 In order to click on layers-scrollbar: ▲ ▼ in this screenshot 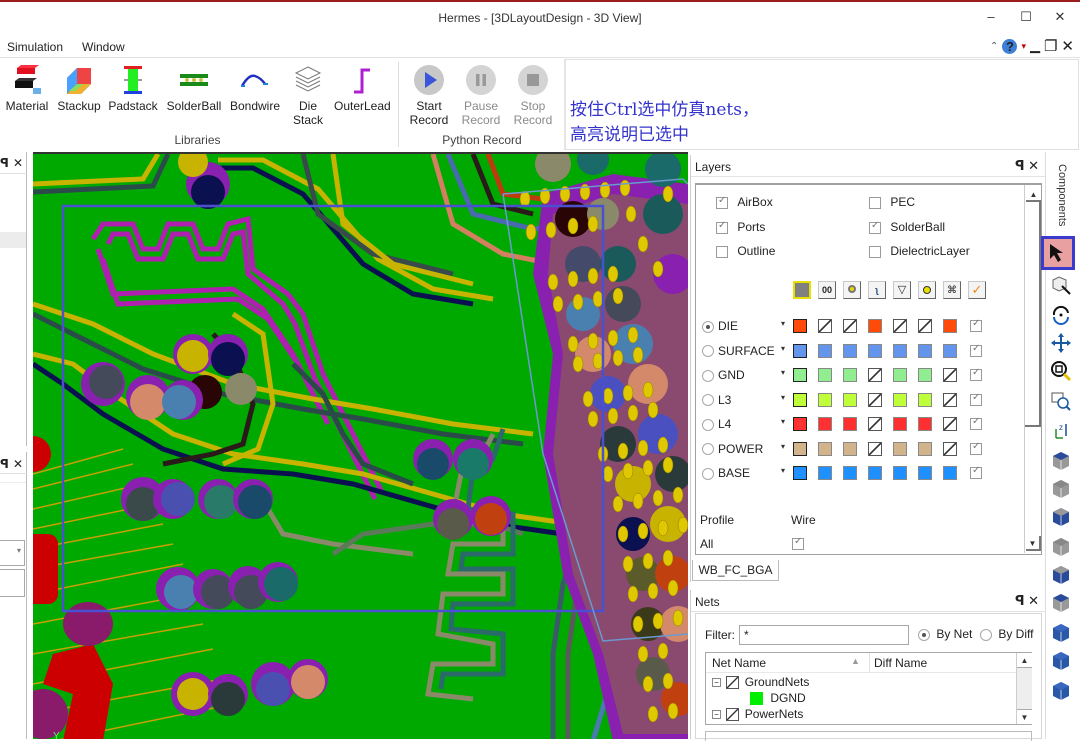, I will do `click(1032, 369)`.